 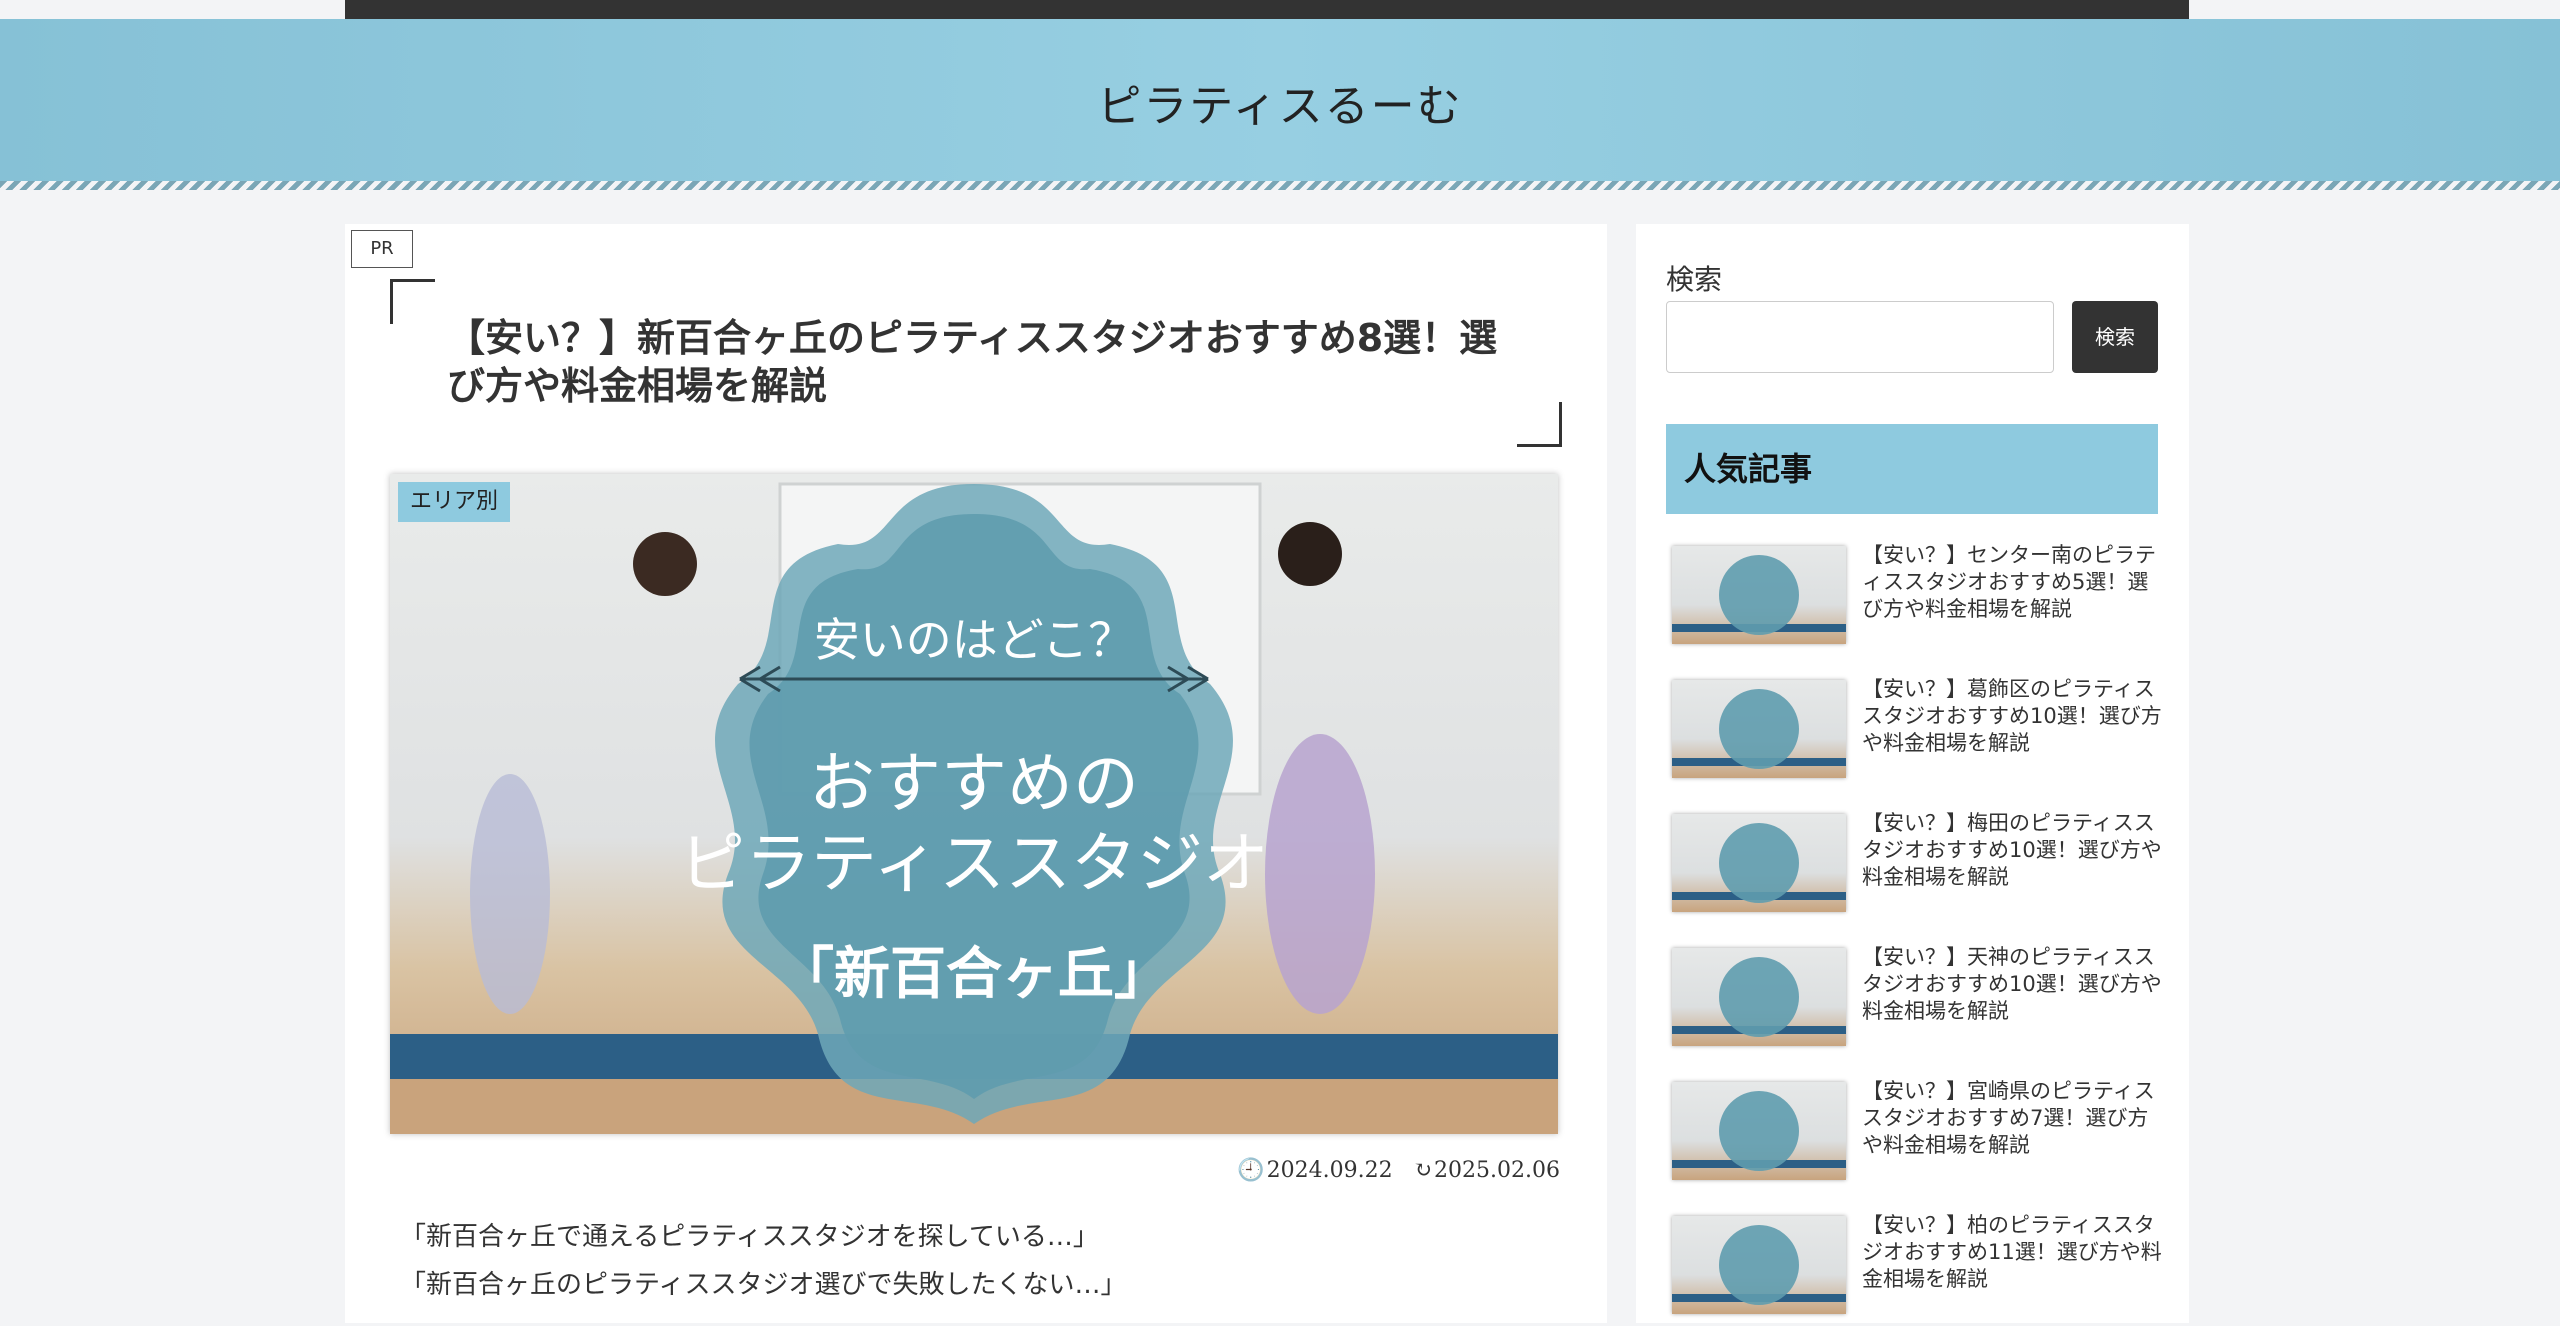 I want to click on hero-text-line2-3: おすすめの ピラティススタジオ, so click(x=974, y=824).